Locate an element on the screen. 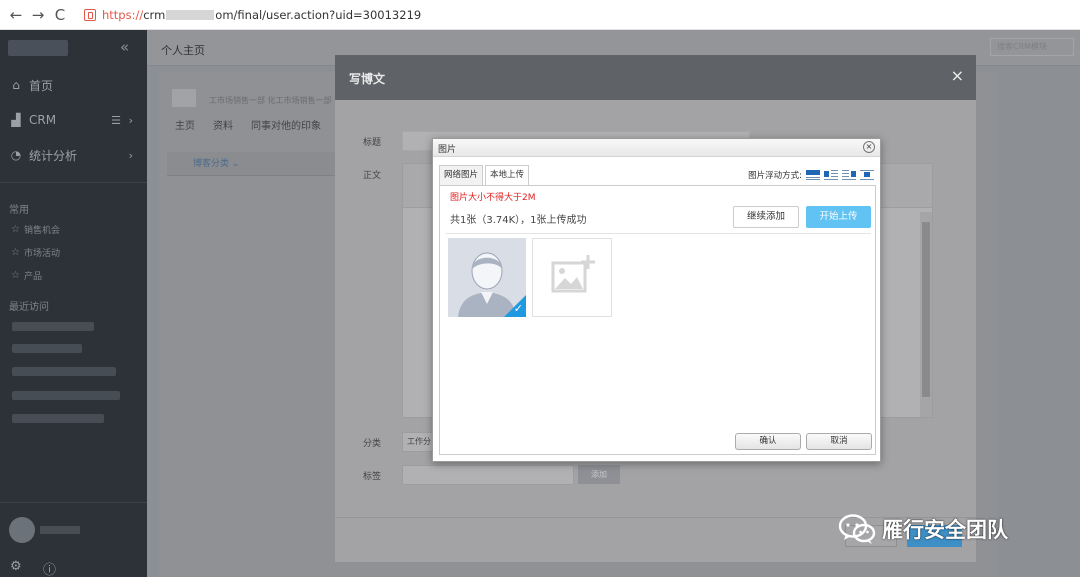 This screenshot has height=577, width=1080. watermark-text: 雁行安全团队 is located at coordinates (945, 530).